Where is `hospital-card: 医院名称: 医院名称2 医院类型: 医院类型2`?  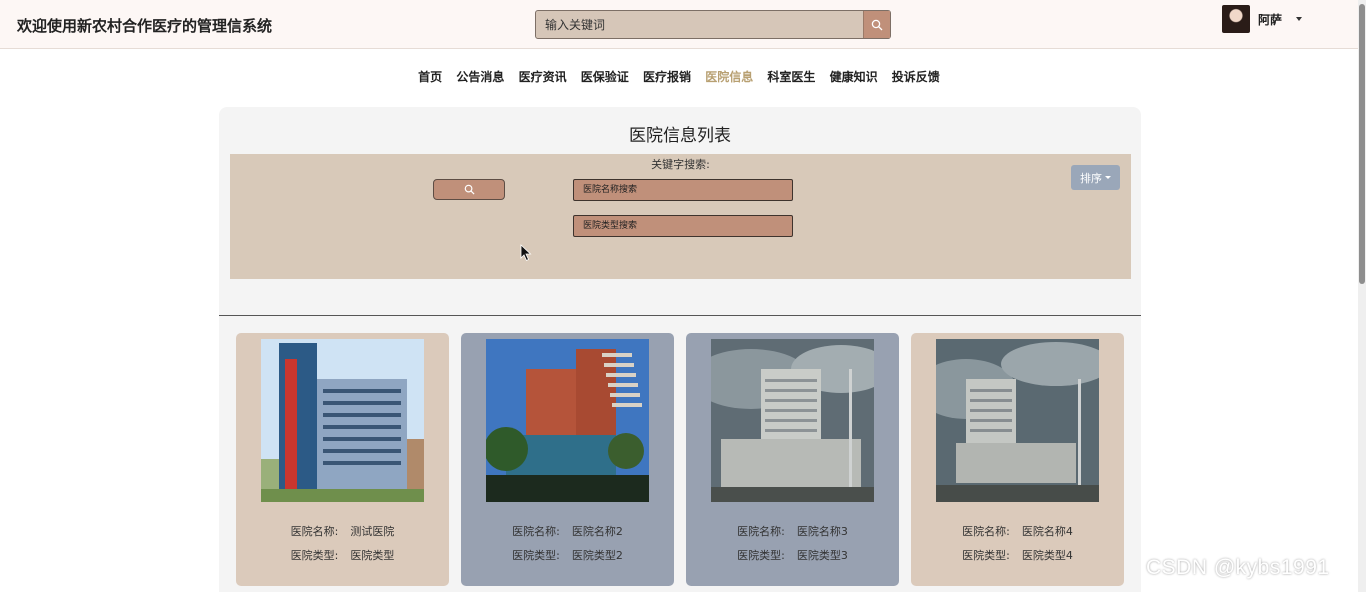 hospital-card: 医院名称: 医院名称2 医院类型: 医院类型2 is located at coordinates (567, 459).